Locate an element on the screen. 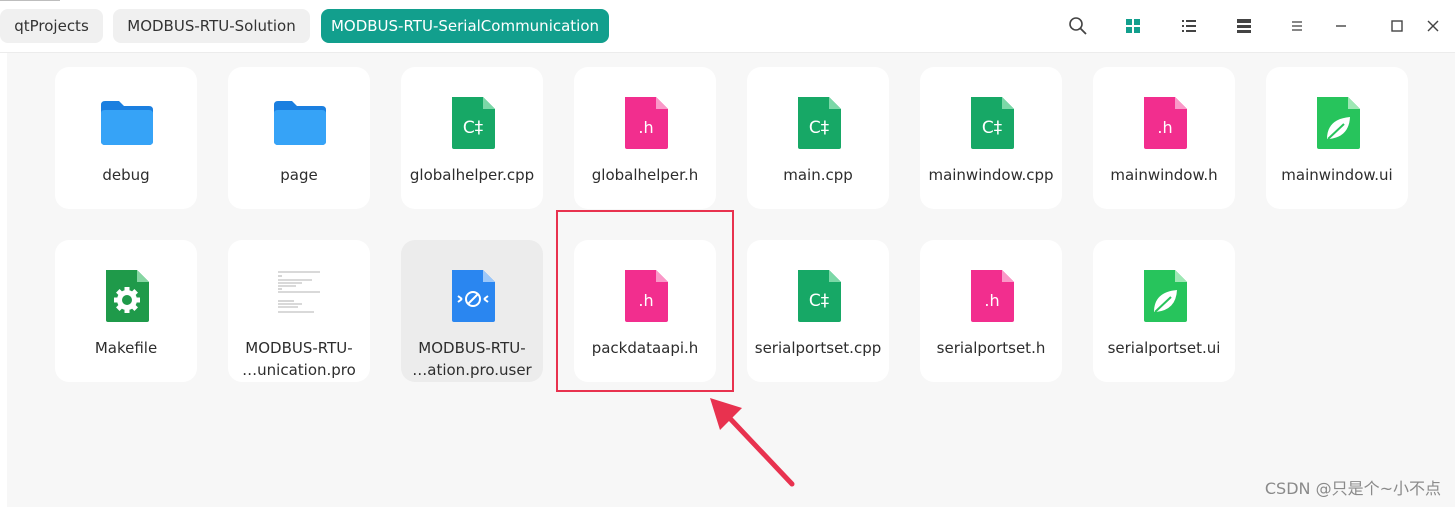 The image size is (1455, 507). file-name: mainwindow.ui is located at coordinates (1337, 175).